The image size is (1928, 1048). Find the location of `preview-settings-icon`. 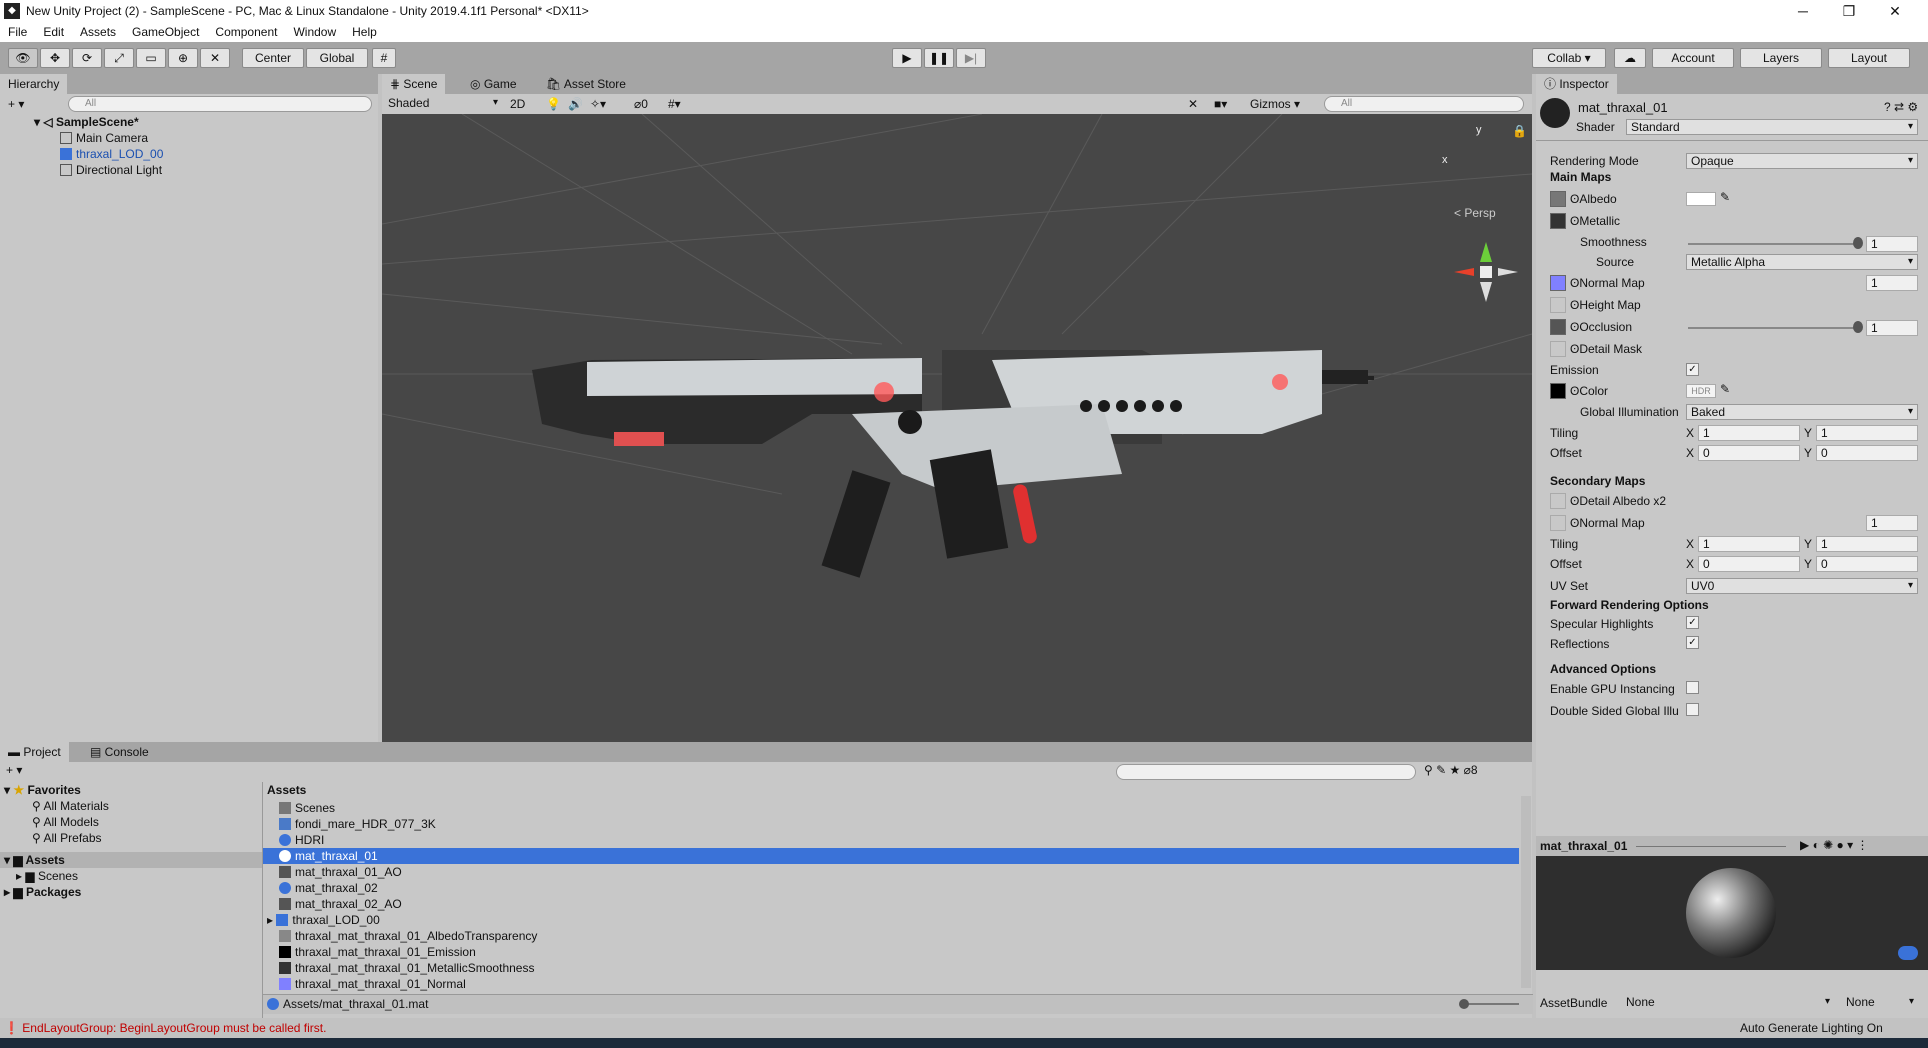

preview-settings-icon is located at coordinates (1908, 953).